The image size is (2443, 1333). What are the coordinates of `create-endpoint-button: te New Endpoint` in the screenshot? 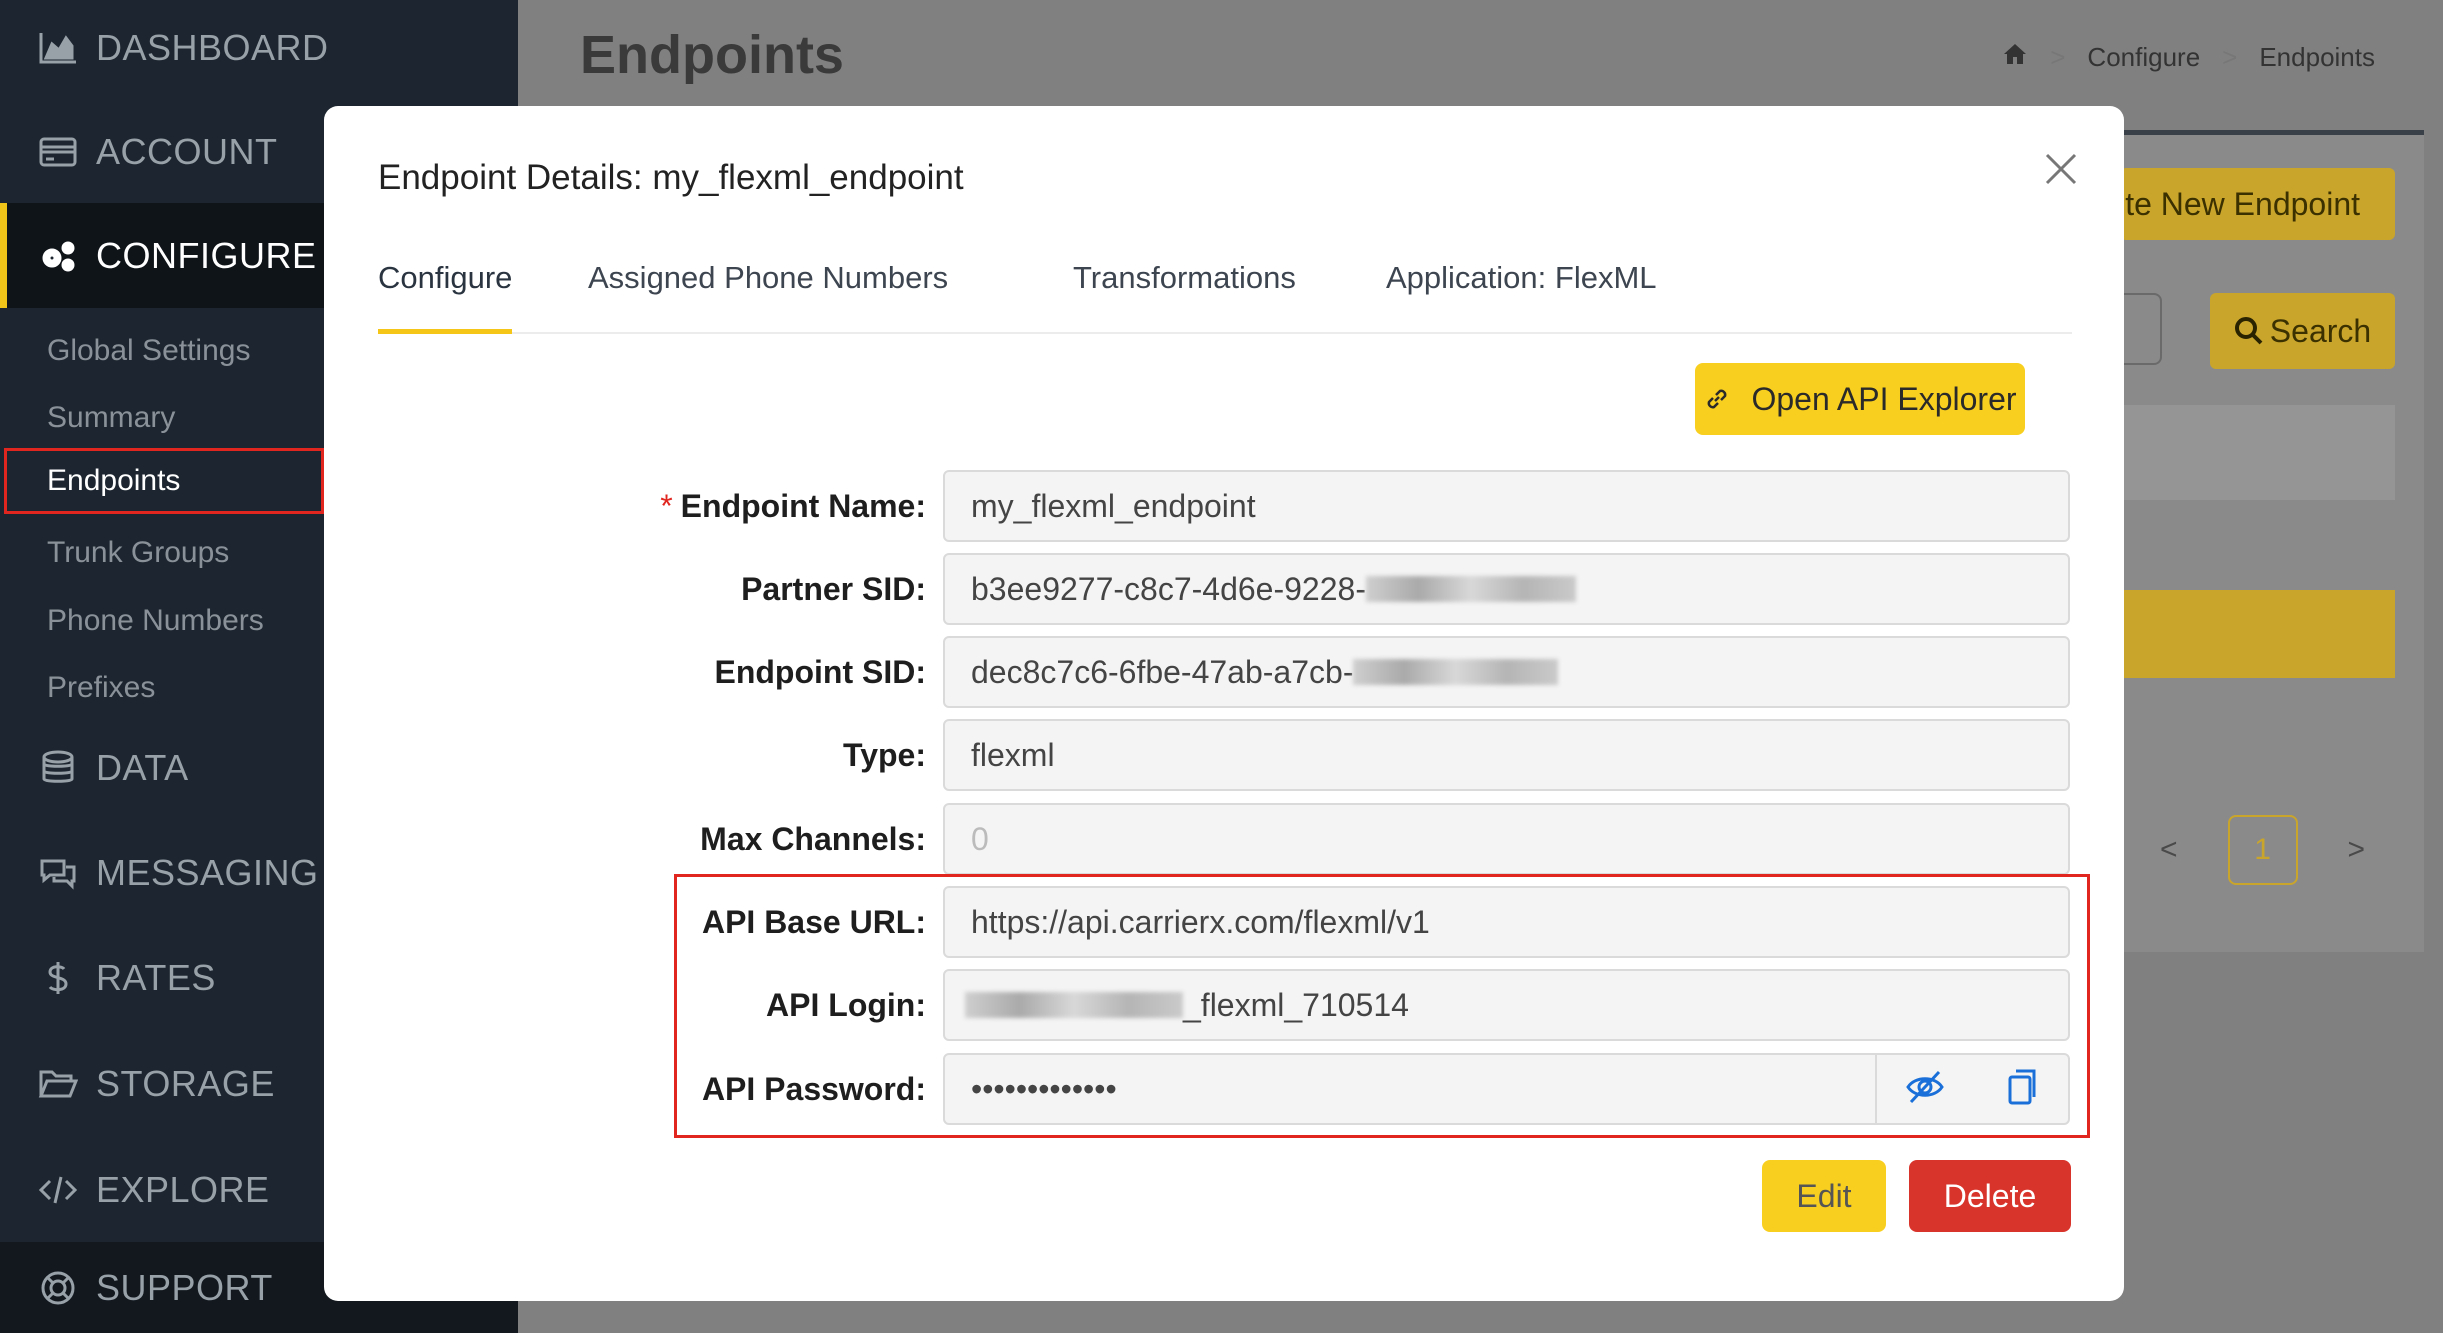 It's located at (2257, 204).